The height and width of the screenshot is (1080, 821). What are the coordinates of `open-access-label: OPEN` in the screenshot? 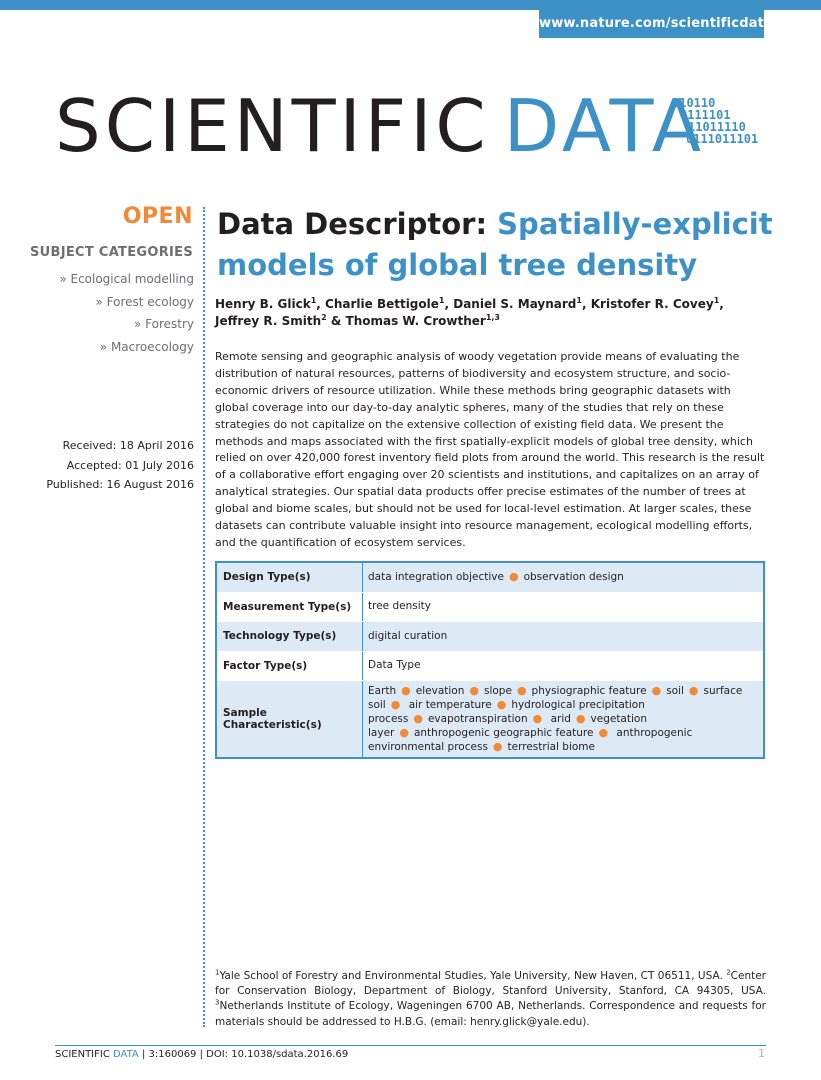 It's located at (157, 216).